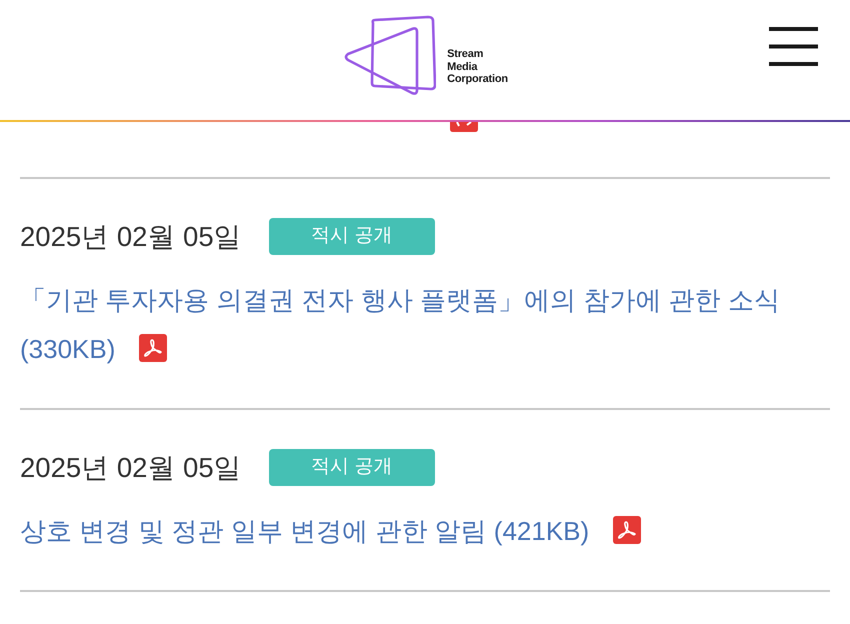  I want to click on notice-link: 「기관 투자자용 의결권 전자 행사 플랫폼」에의 참가에 관한 소식 (330KB), so click(415, 325).